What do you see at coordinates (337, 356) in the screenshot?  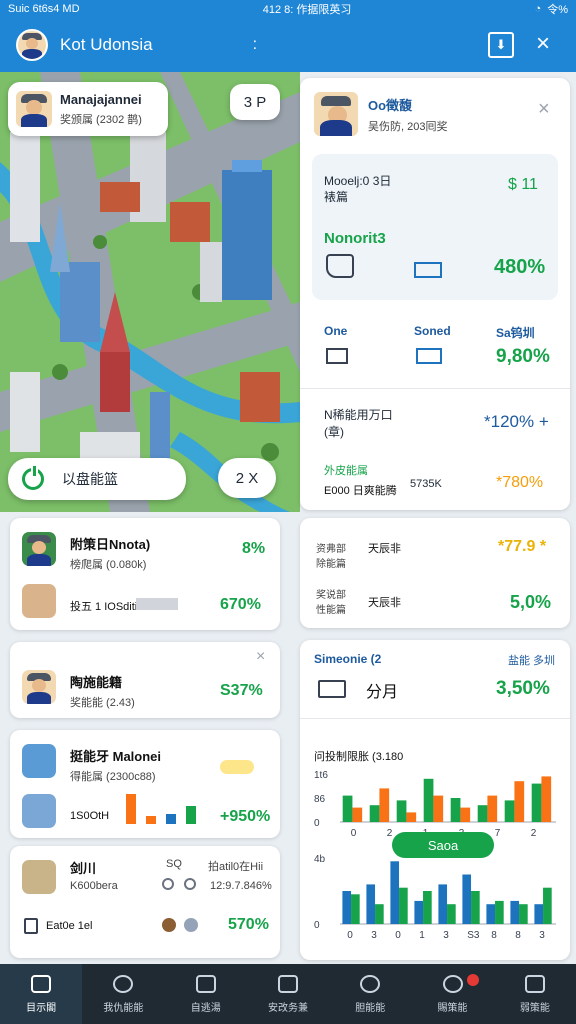 I see `list-icon` at bounding box center [337, 356].